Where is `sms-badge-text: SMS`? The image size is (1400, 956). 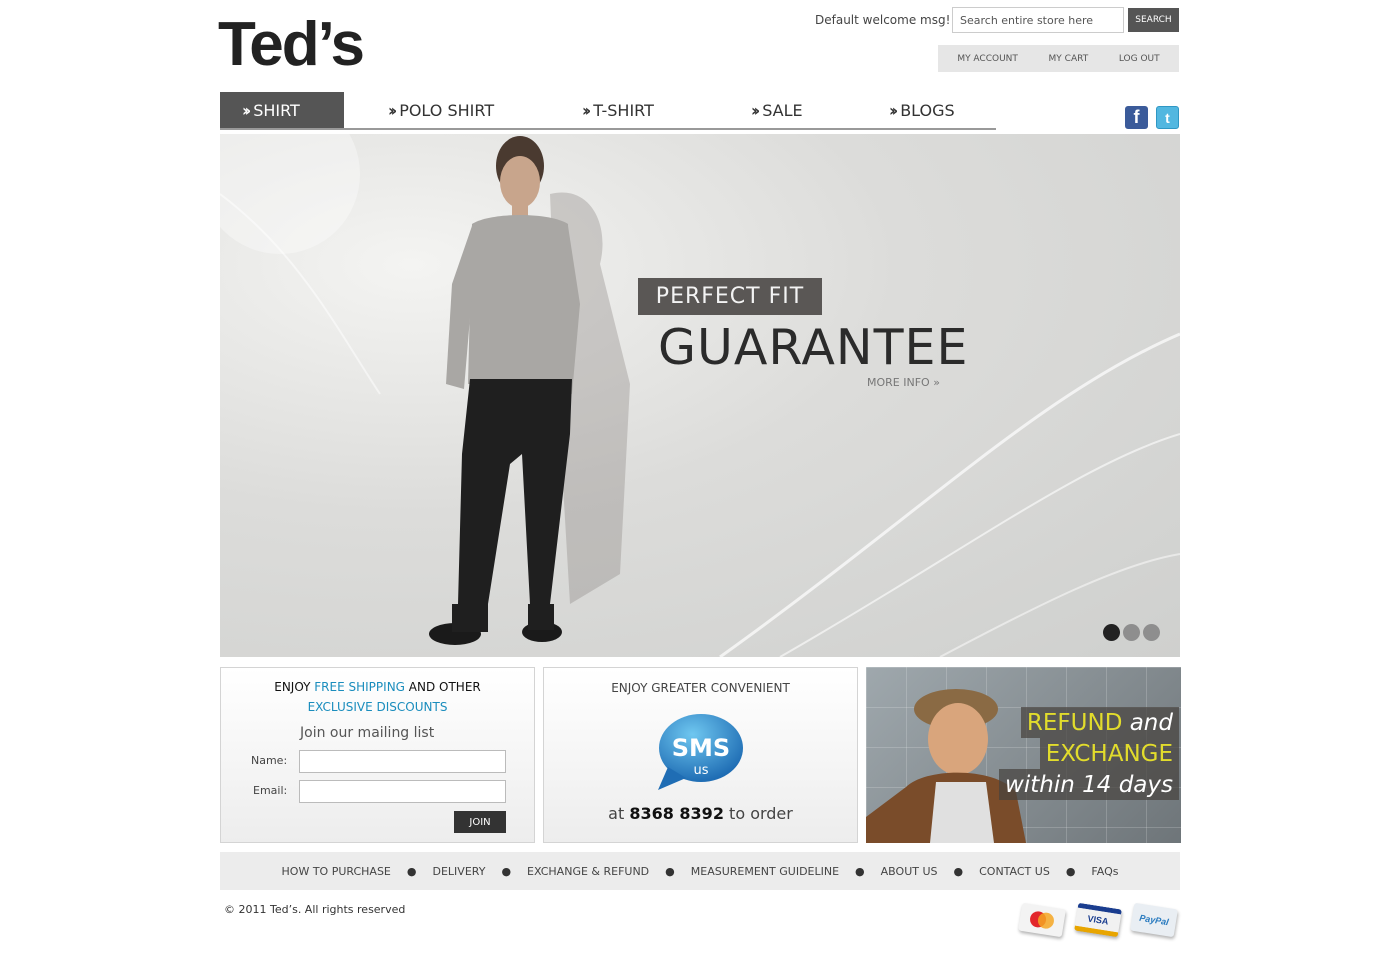
sms-badge-text: SMS is located at coordinates (701, 748).